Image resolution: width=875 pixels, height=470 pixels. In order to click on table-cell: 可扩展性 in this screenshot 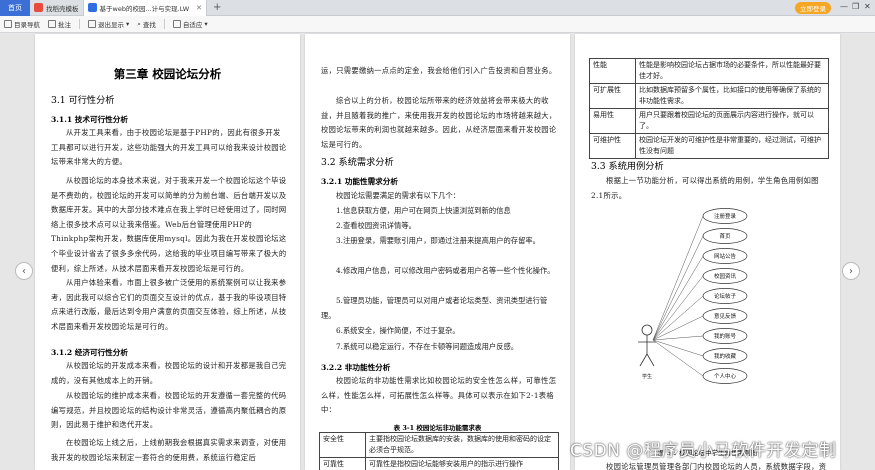, I will do `click(612, 96)`.